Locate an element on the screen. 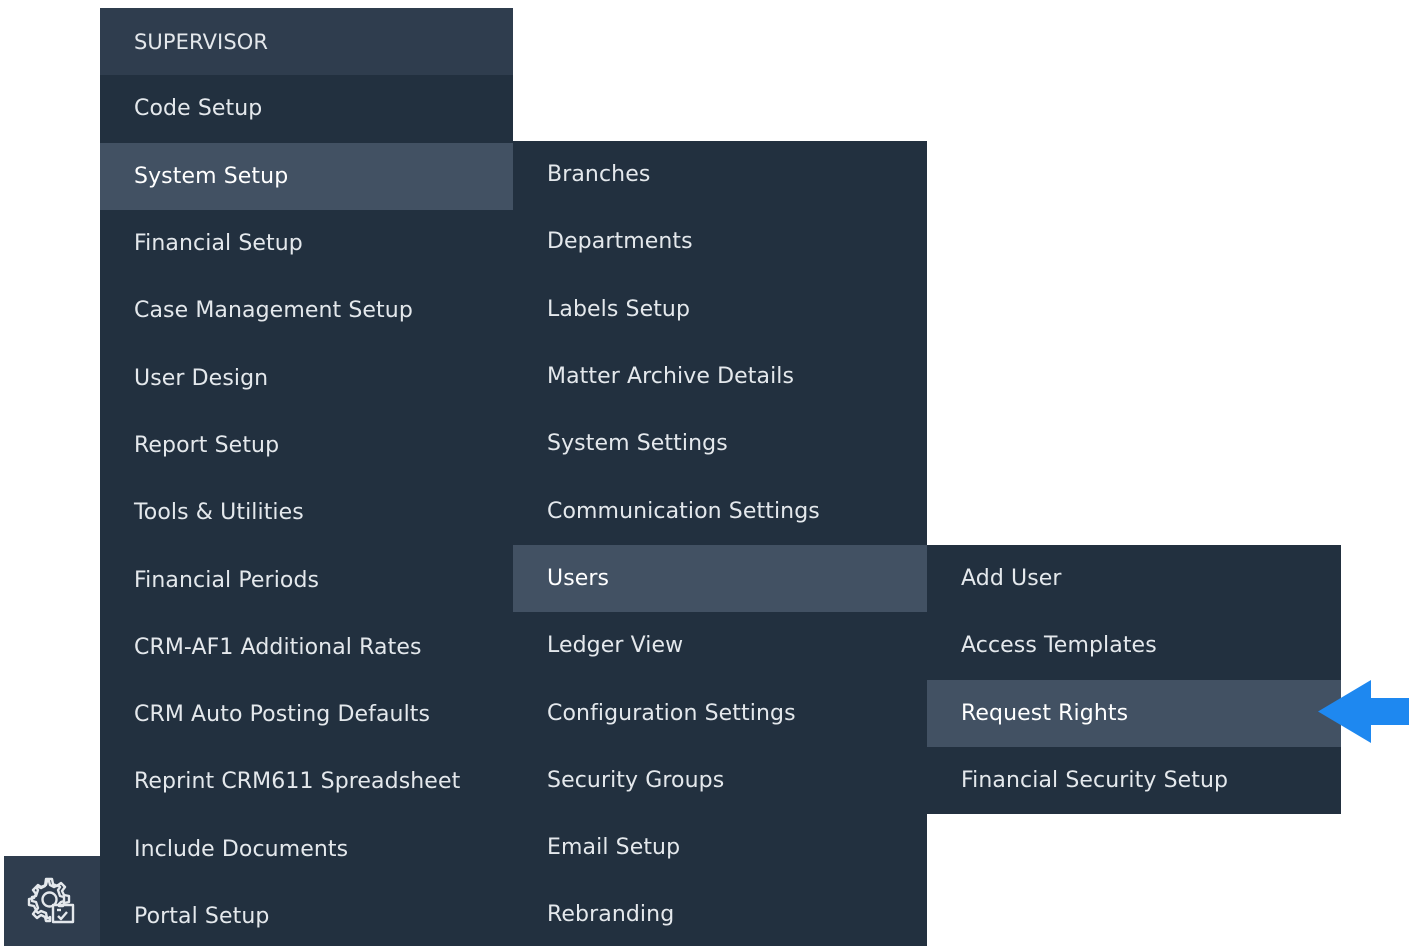  settings-gear-icon is located at coordinates (51, 900).